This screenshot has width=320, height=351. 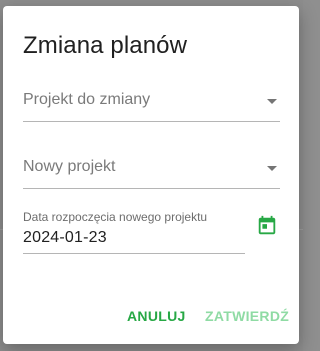 I want to click on date-picker-button, so click(x=267, y=226).